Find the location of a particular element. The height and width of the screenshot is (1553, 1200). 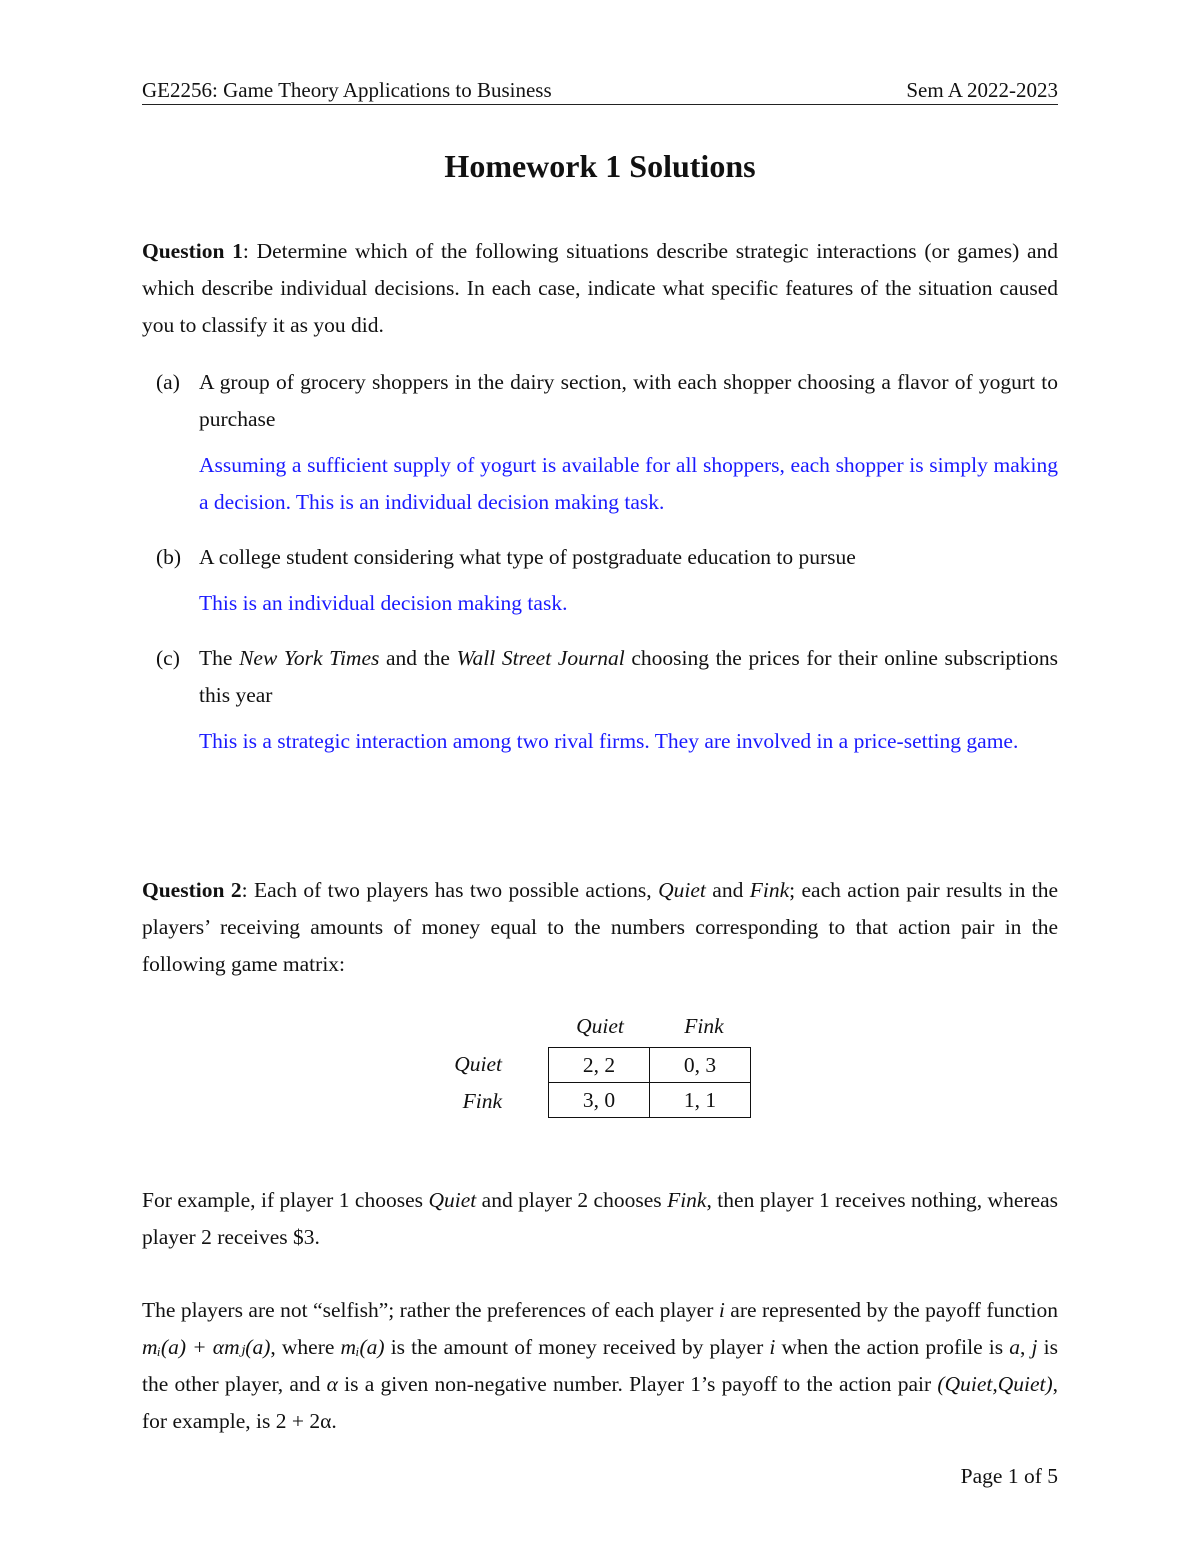

semester-label: Sem A 2022-2023 is located at coordinates (982, 90).